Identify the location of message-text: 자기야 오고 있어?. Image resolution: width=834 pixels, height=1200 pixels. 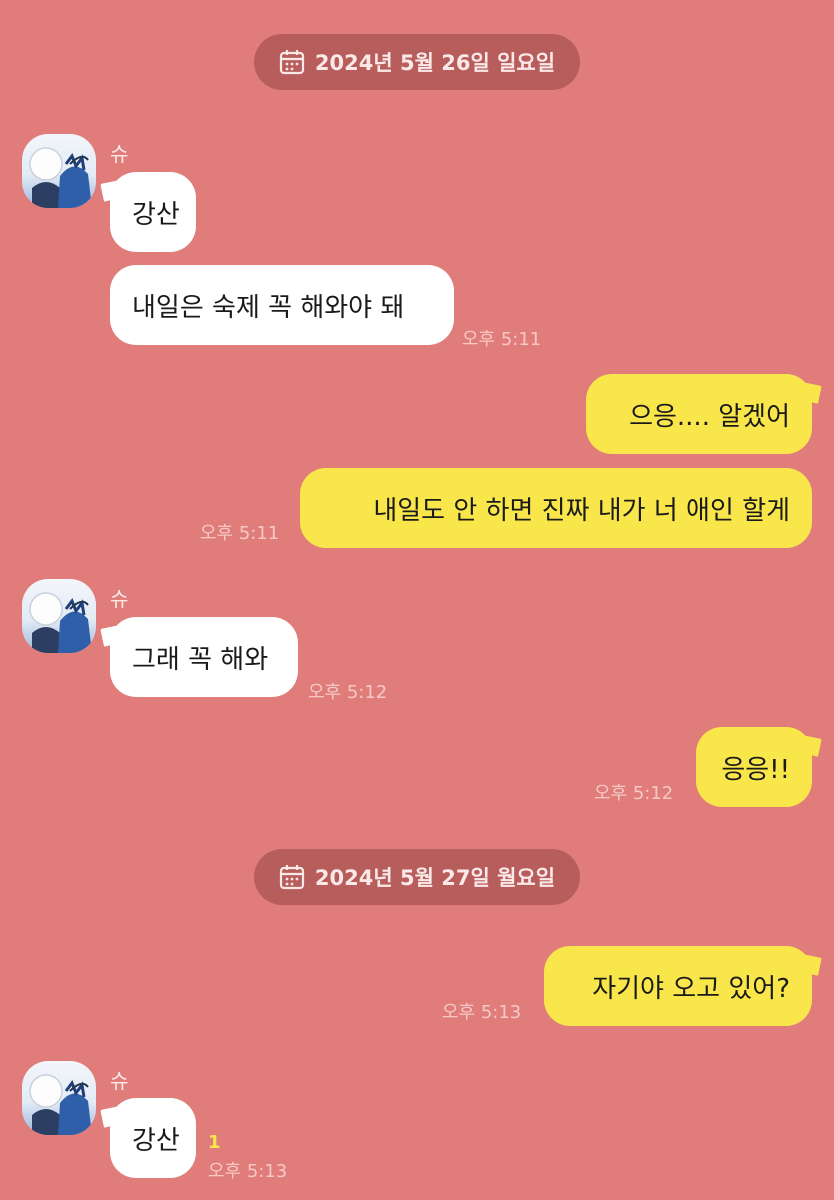
(691, 988).